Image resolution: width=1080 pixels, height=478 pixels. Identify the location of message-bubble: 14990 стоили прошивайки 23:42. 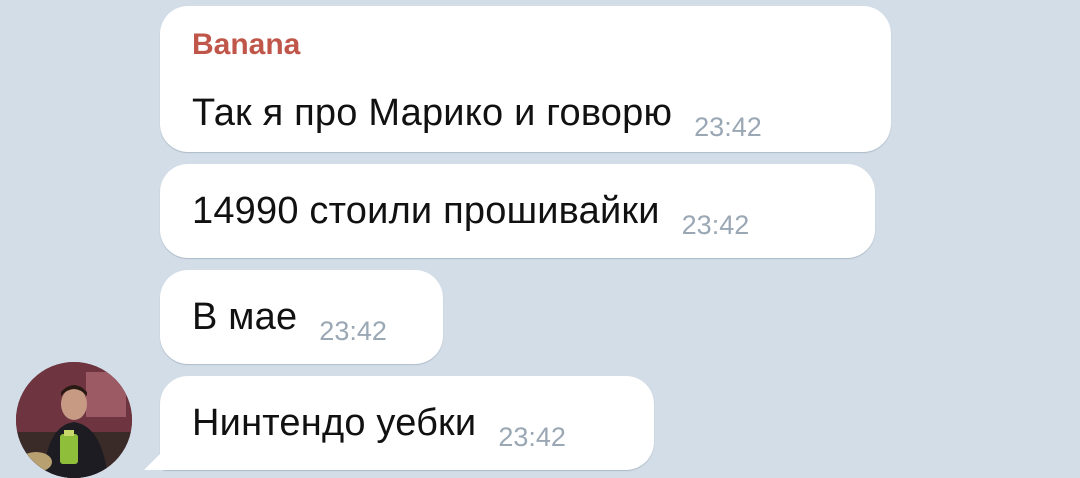
(517, 211).